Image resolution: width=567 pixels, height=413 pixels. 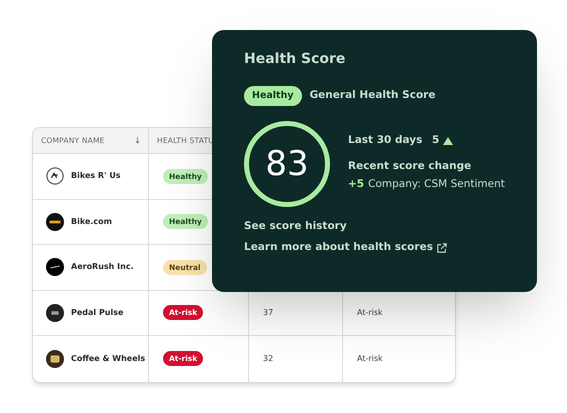 What do you see at coordinates (91, 222) in the screenshot?
I see `company-name: Bike.com` at bounding box center [91, 222].